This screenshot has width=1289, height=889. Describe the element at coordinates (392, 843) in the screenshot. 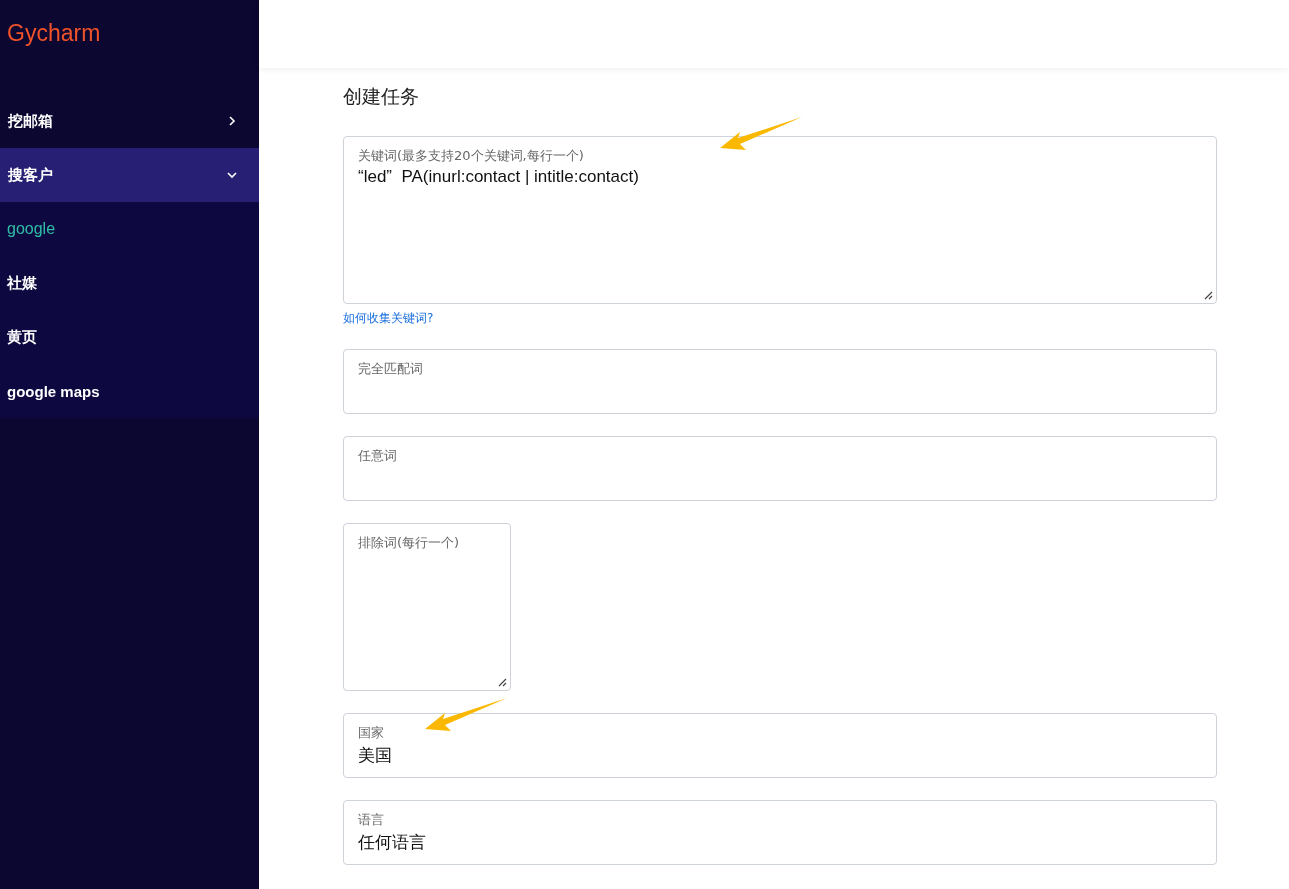

I see `field-value: 任何语言` at that location.